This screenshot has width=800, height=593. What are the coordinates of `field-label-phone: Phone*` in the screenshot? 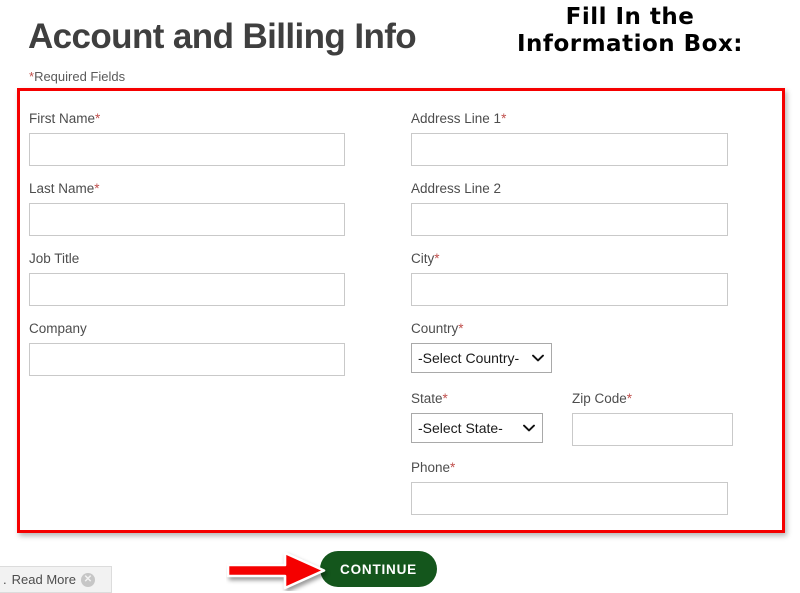 It's located at (569, 467).